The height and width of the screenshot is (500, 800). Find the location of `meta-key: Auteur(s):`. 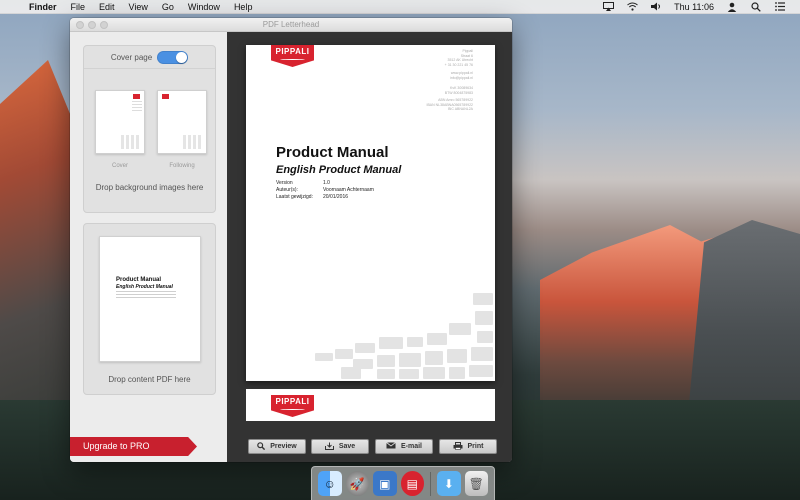

meta-key: Auteur(s): is located at coordinates (287, 190).